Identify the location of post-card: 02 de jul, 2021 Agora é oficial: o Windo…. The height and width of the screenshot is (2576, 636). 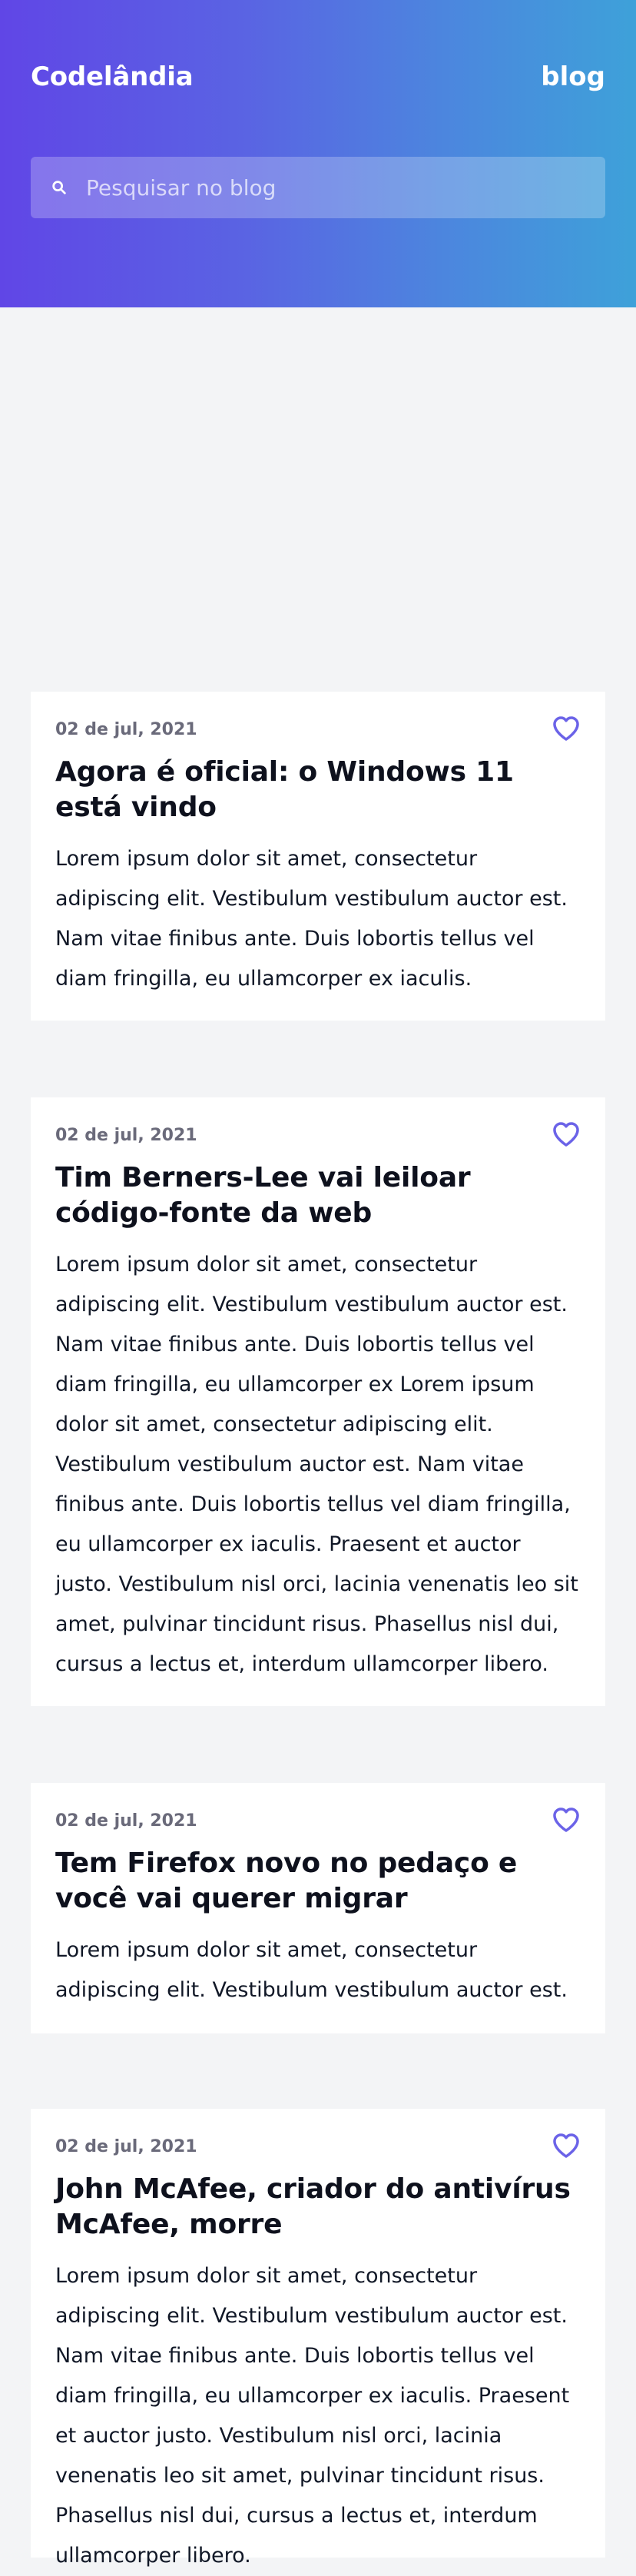
(318, 856).